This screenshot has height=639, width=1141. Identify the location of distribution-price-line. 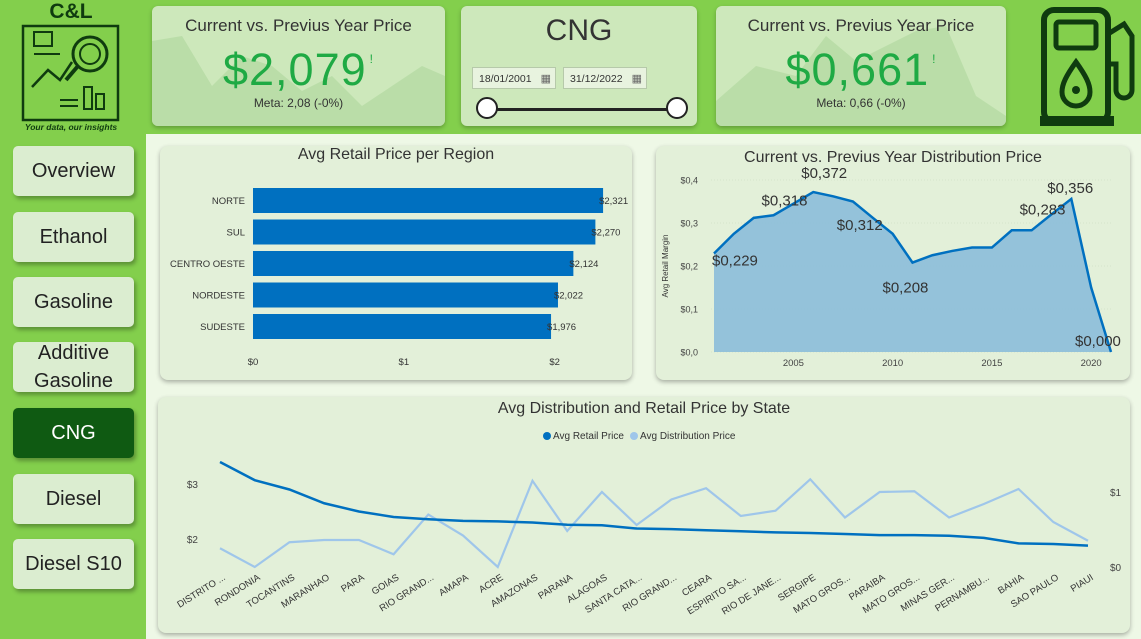
(654, 523).